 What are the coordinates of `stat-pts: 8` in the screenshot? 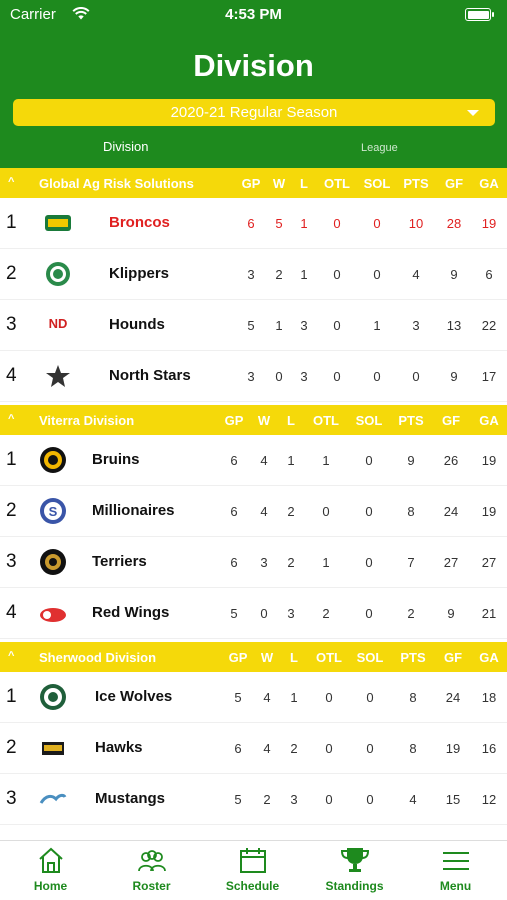 It's located at (413, 748).